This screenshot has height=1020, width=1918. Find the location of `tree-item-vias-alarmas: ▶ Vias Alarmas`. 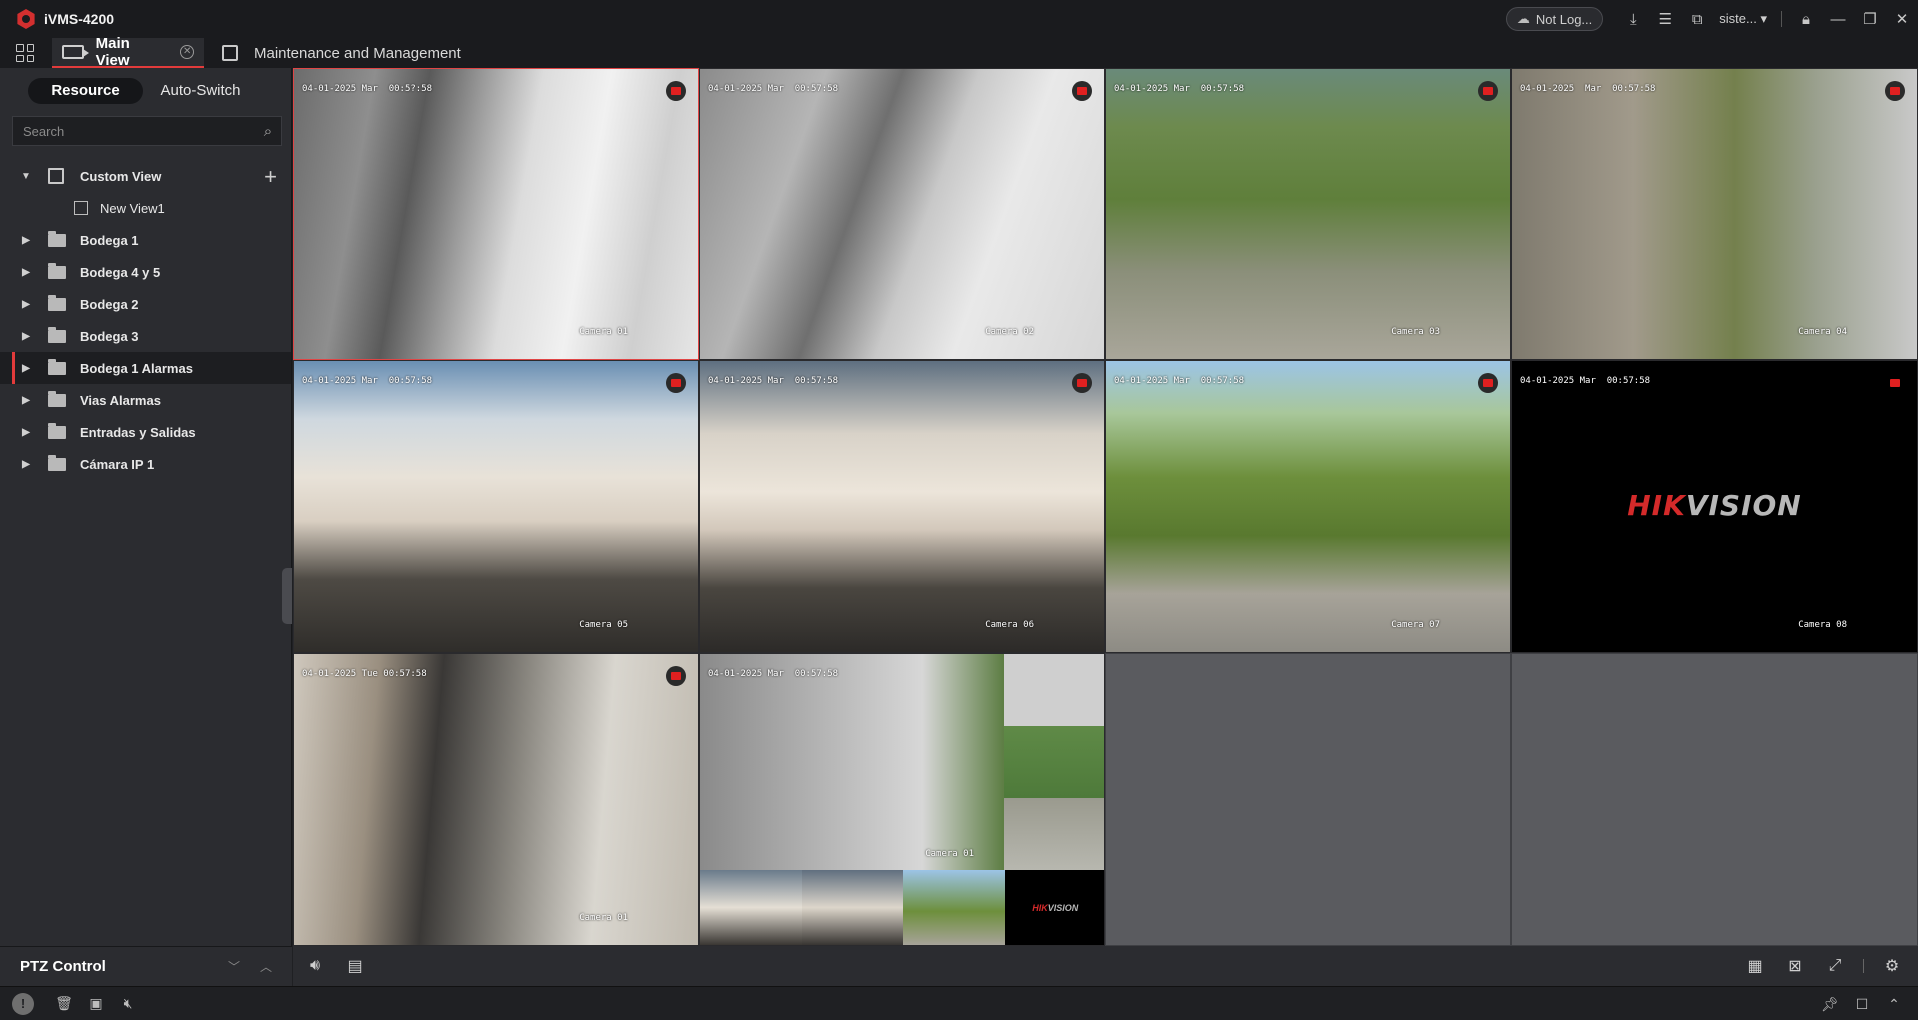

tree-item-vias-alarmas: ▶ Vias Alarmas is located at coordinates (145, 400).